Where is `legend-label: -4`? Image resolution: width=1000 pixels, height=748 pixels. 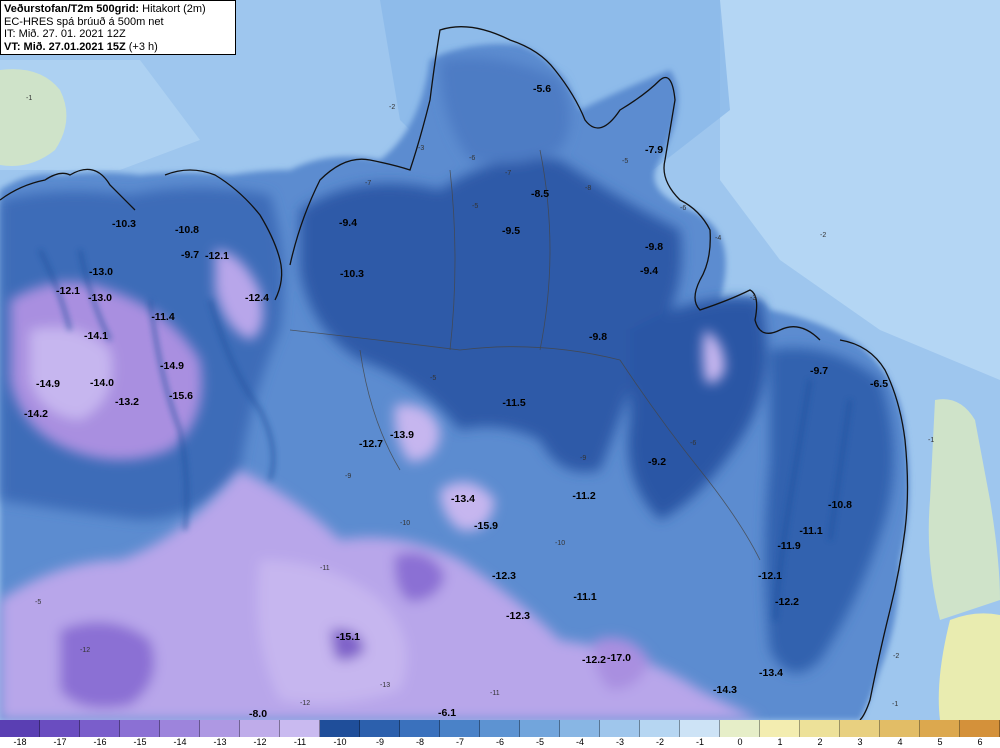 legend-label: -4 is located at coordinates (580, 742).